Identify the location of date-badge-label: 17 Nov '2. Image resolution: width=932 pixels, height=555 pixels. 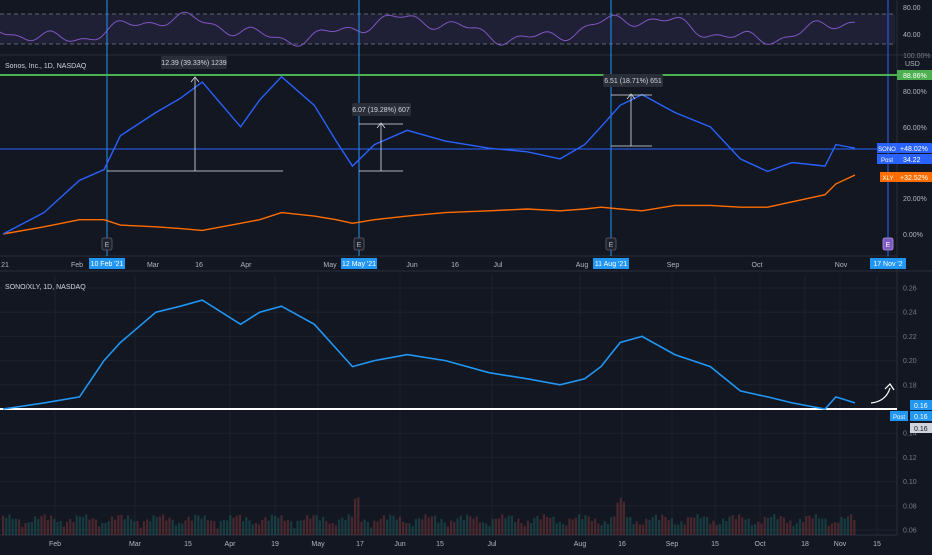
(887, 264).